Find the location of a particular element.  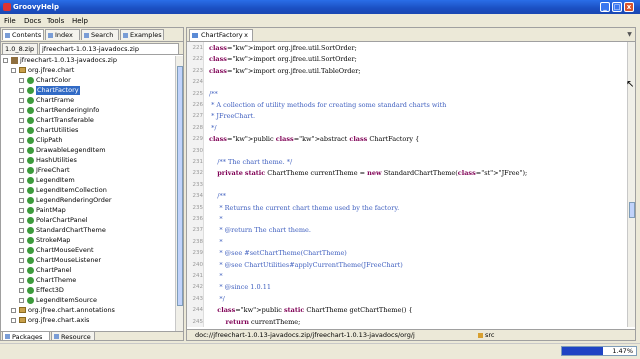

tree-scrollbar is located at coordinates (179, 194).